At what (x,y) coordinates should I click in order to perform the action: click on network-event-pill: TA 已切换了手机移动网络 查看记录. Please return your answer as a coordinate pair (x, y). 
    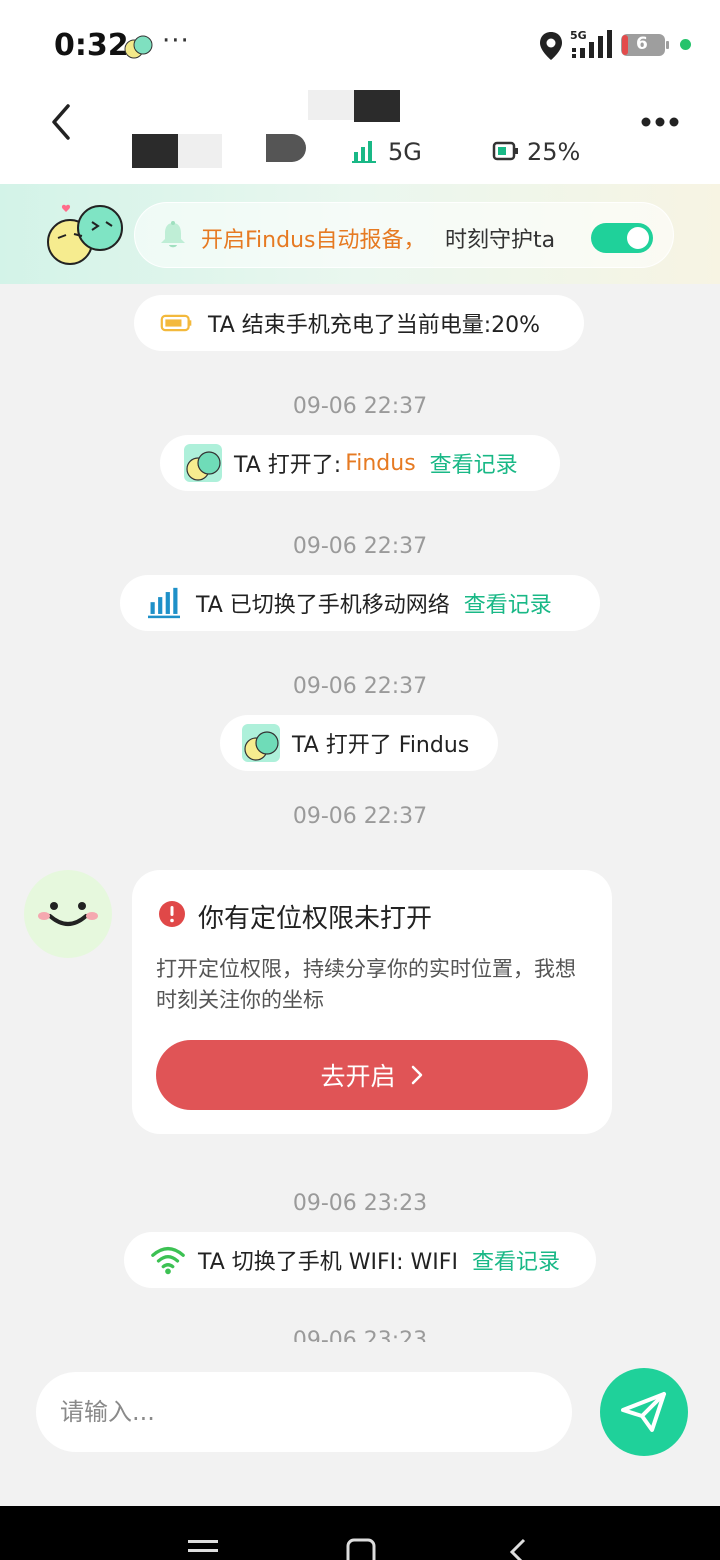
    Looking at the image, I should click on (360, 603).